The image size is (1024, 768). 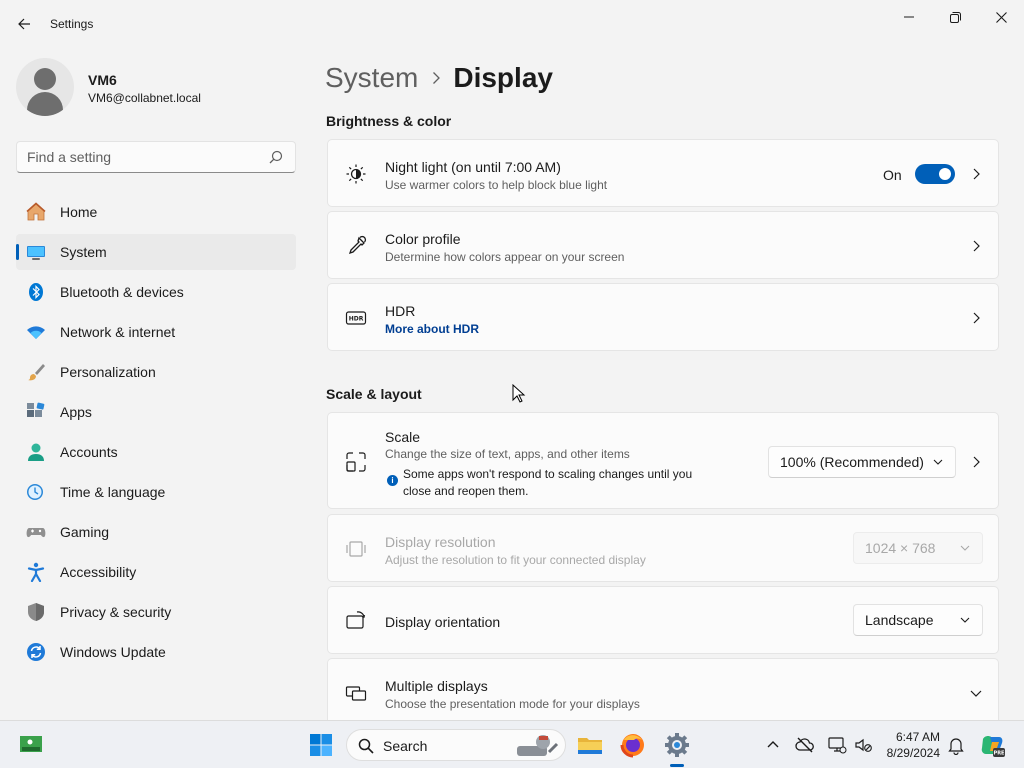 What do you see at coordinates (538, 745) in the screenshot?
I see `search-highlight-icon` at bounding box center [538, 745].